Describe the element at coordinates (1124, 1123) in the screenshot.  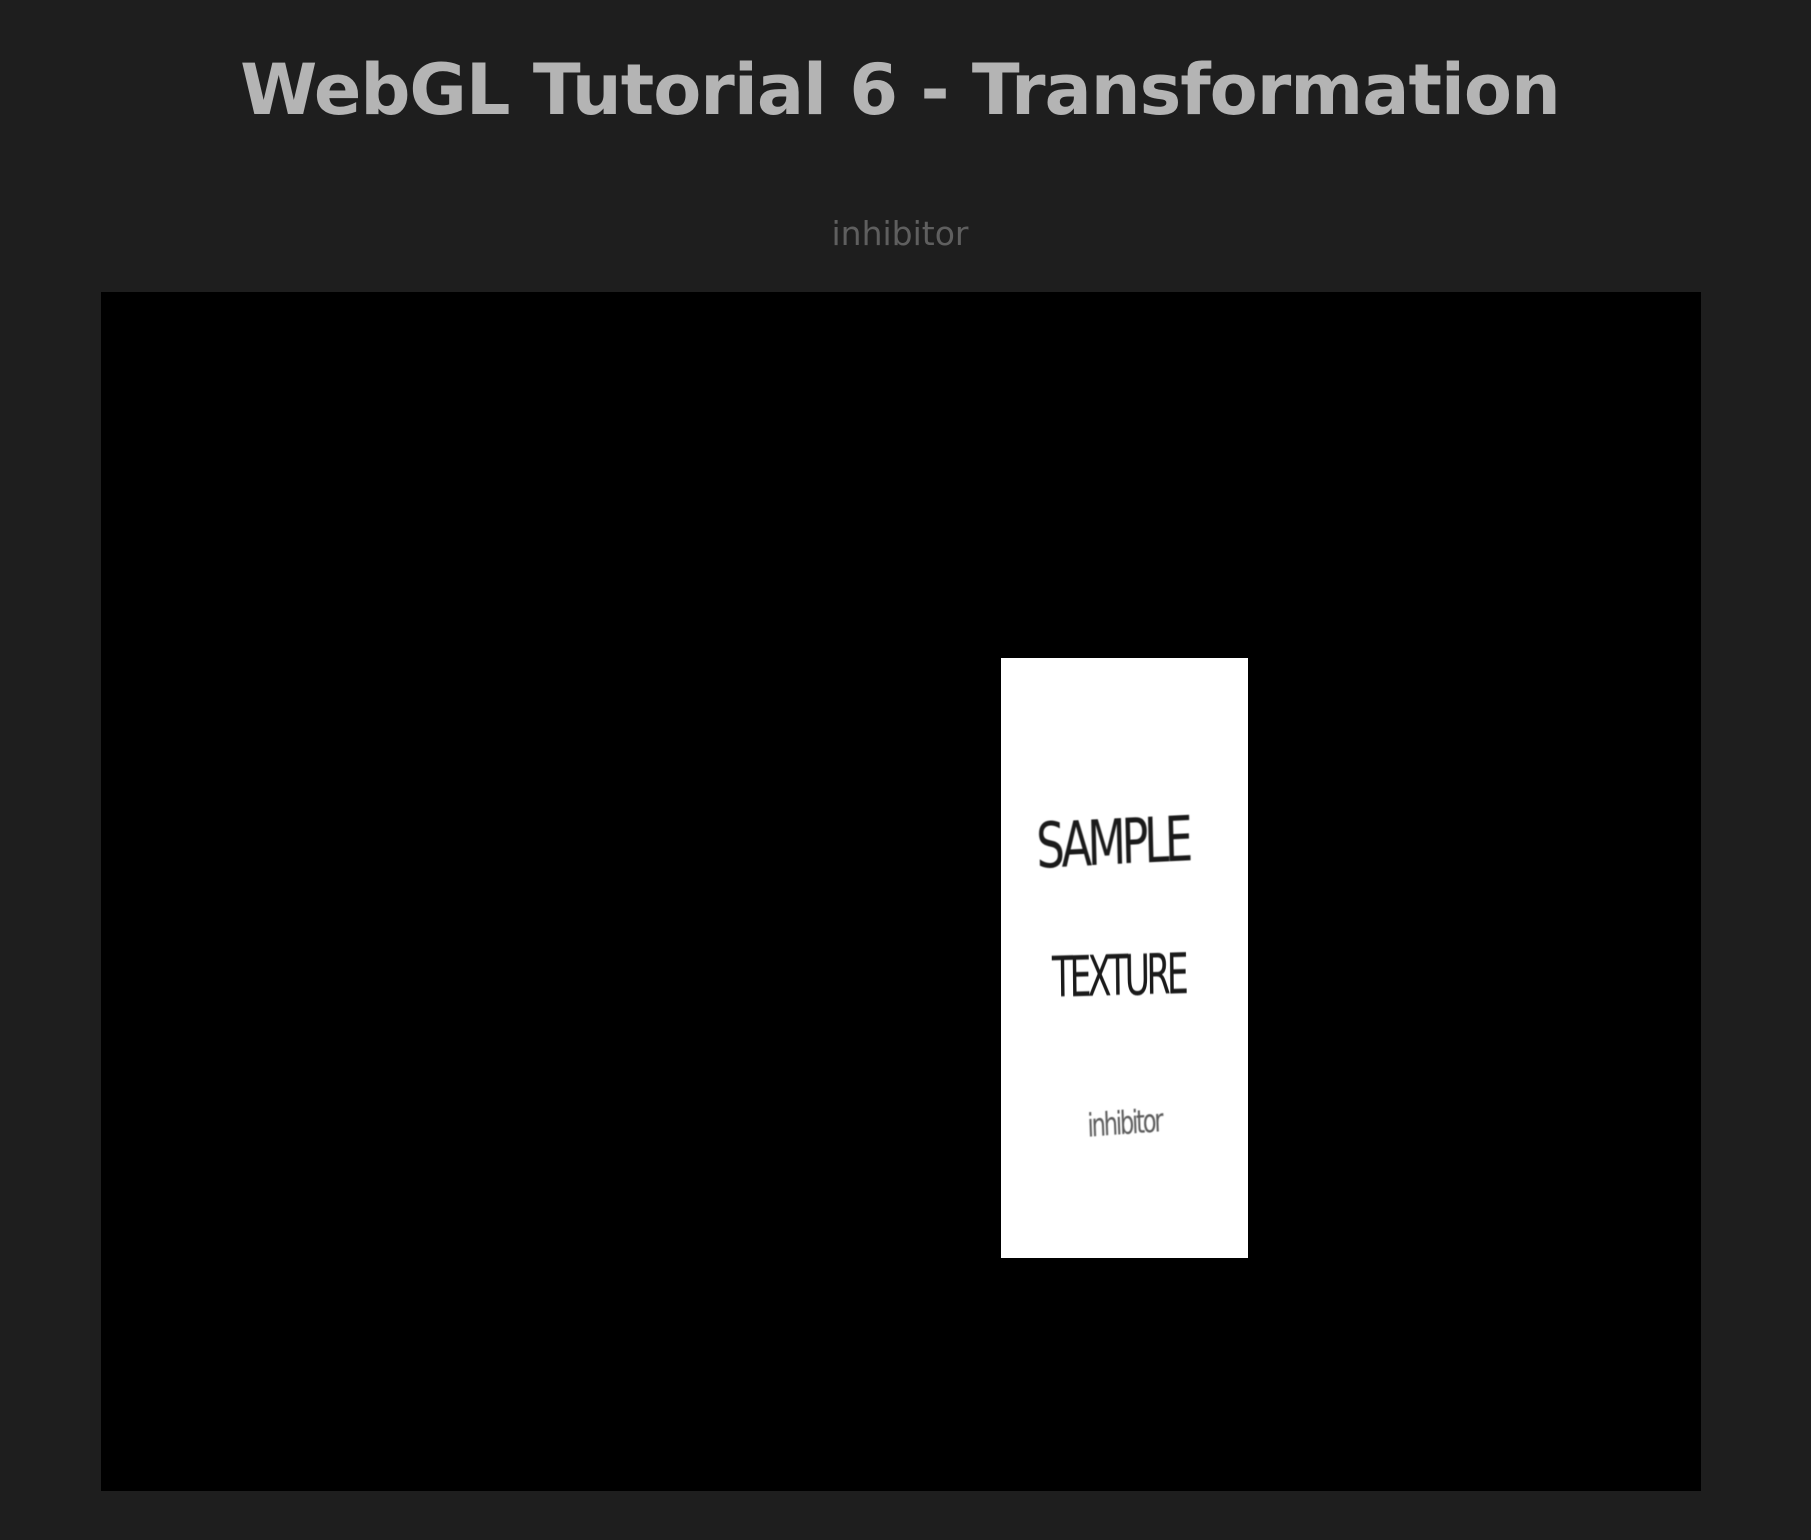
I see `texture-text-author: inhibitor` at that location.